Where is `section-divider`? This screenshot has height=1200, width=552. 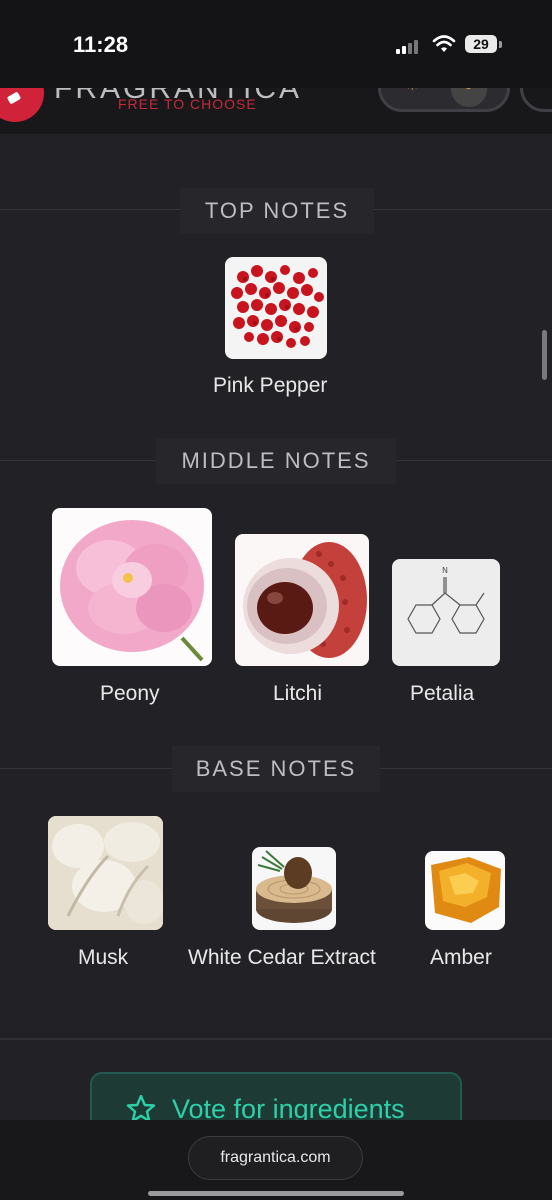
section-divider is located at coordinates (276, 1039).